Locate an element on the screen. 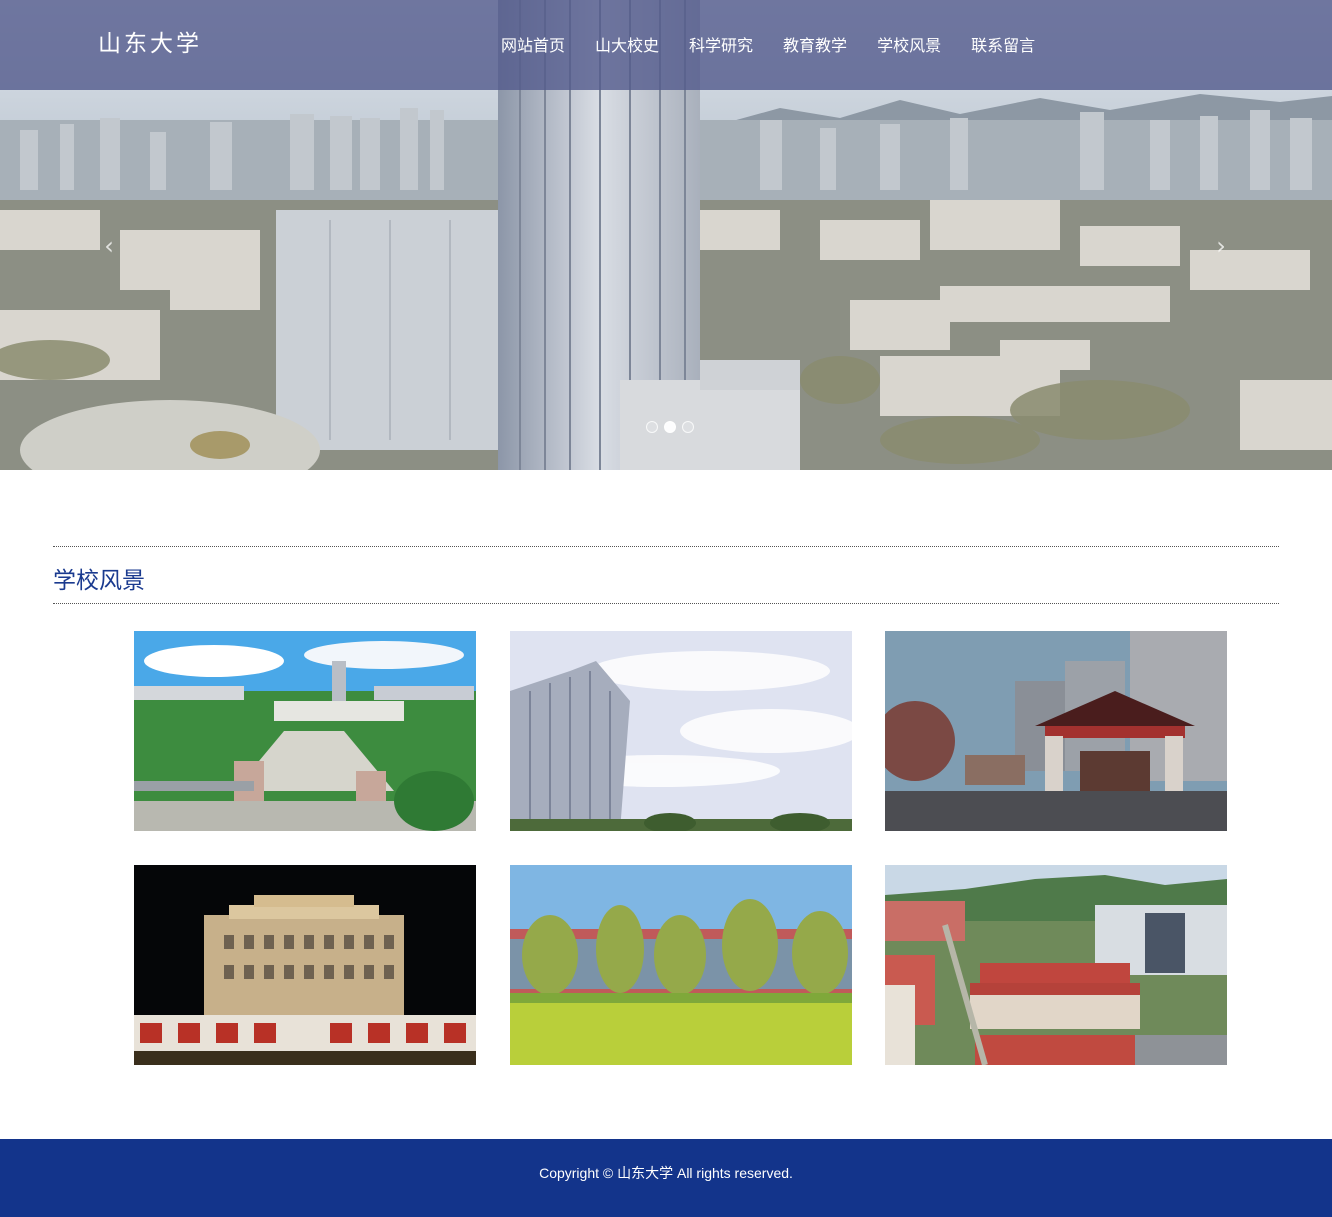 This screenshot has height=1217, width=1332. slide-indicators is located at coordinates (670, 427).